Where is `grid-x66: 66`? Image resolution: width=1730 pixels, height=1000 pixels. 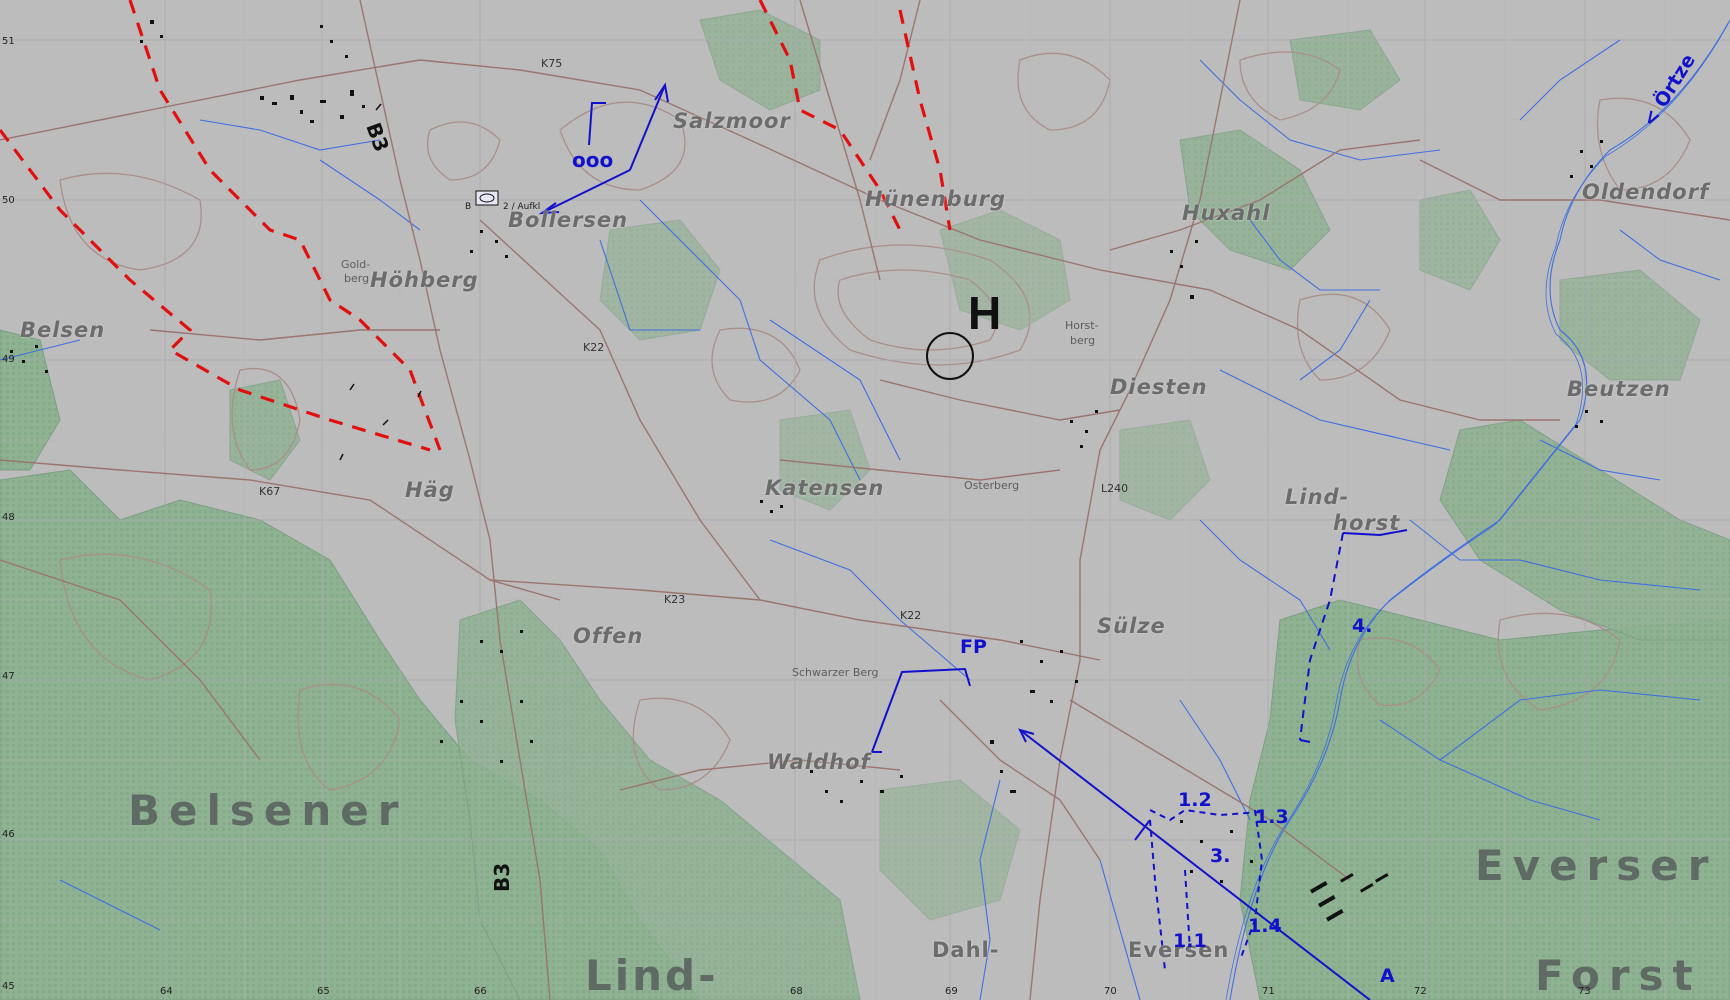
grid-x66: 66 is located at coordinates (480, 991).